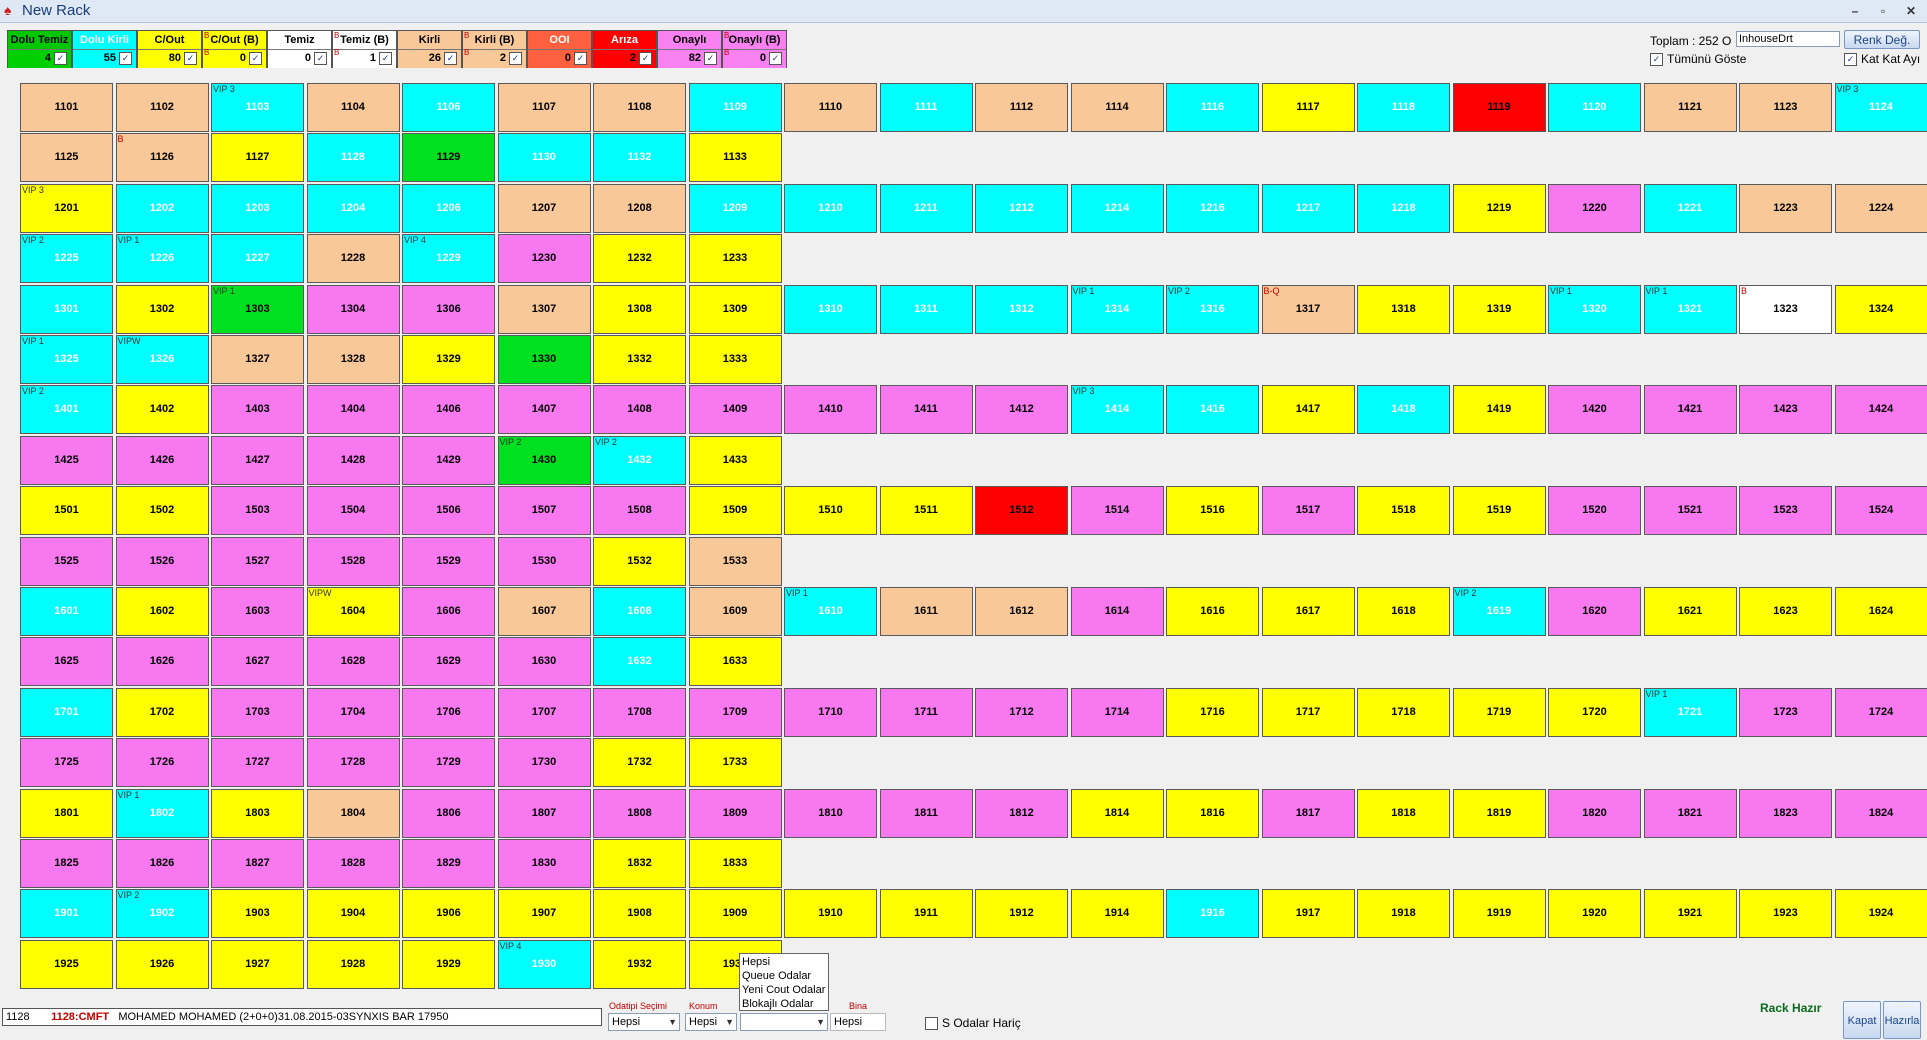 The width and height of the screenshot is (1927, 1040). I want to click on room-cell: 1128, so click(353, 158).